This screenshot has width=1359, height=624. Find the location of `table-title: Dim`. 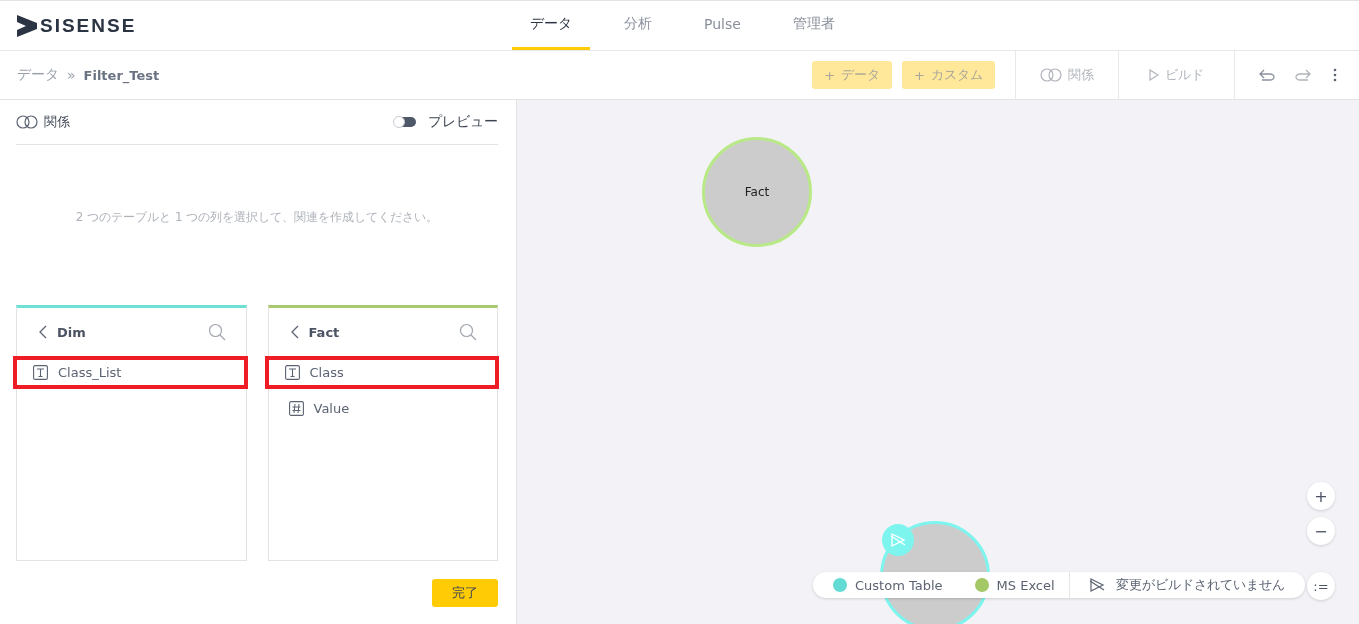

table-title: Dim is located at coordinates (72, 332).